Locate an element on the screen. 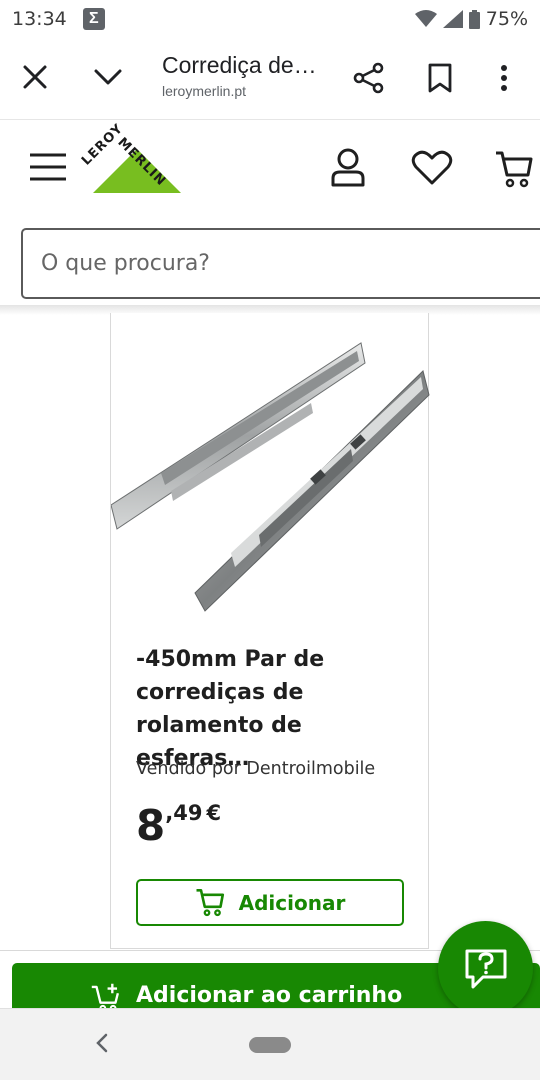  bookmark-icon is located at coordinates (440, 78).